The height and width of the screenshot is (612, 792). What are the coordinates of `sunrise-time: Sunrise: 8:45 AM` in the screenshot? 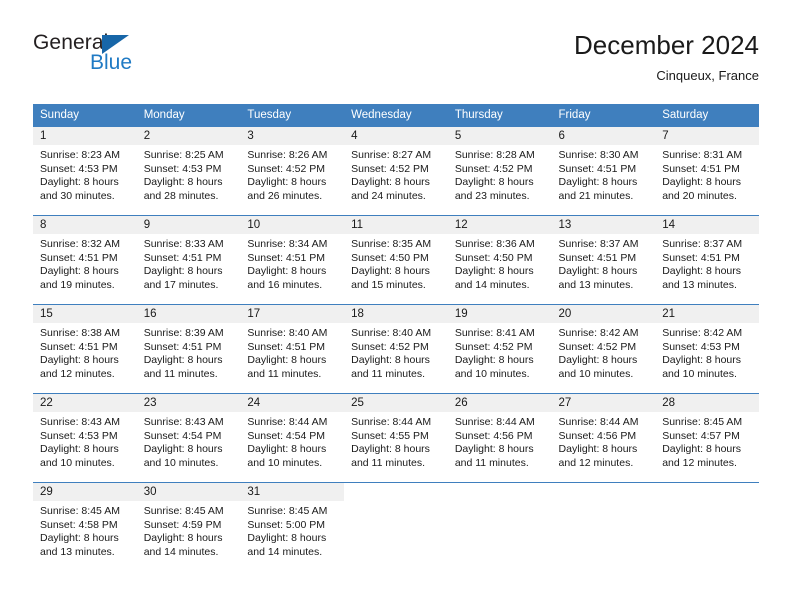 It's located at (702, 422).